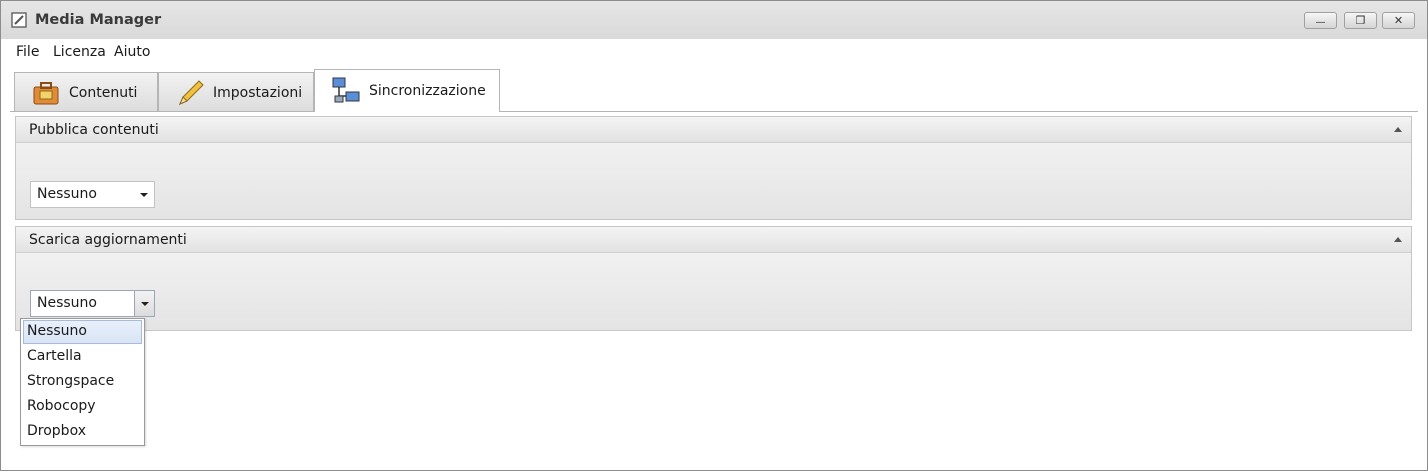 The image size is (1428, 471). I want to click on dropdown-option-strongspace: Strongspace, so click(82, 382).